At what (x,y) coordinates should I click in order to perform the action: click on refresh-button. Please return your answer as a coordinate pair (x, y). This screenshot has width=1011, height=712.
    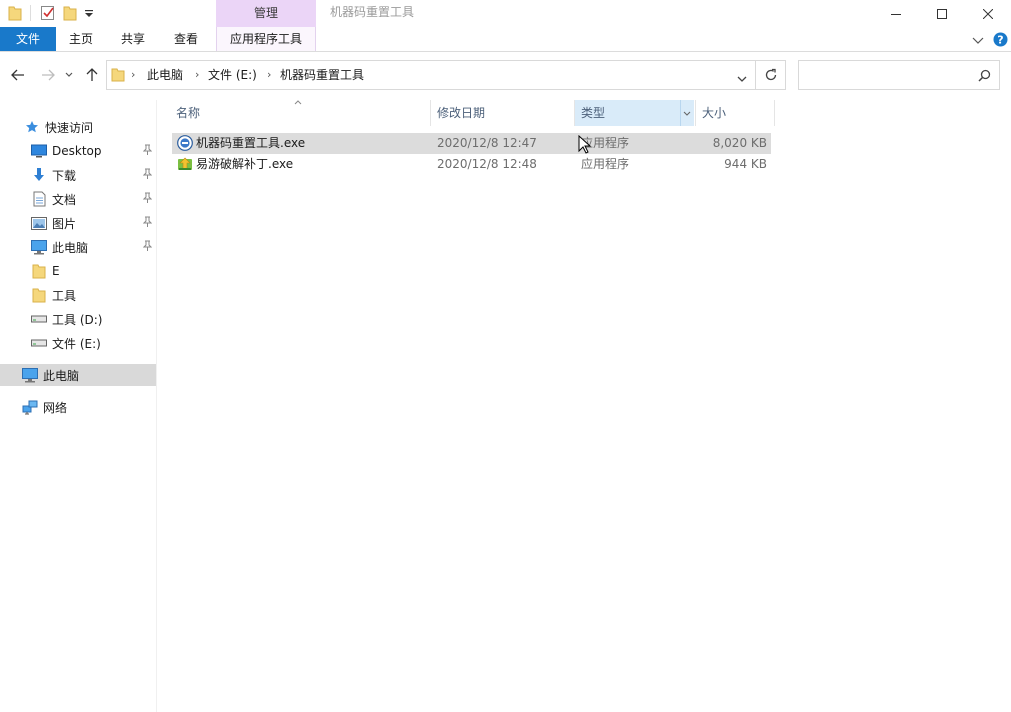
    Looking at the image, I should click on (771, 75).